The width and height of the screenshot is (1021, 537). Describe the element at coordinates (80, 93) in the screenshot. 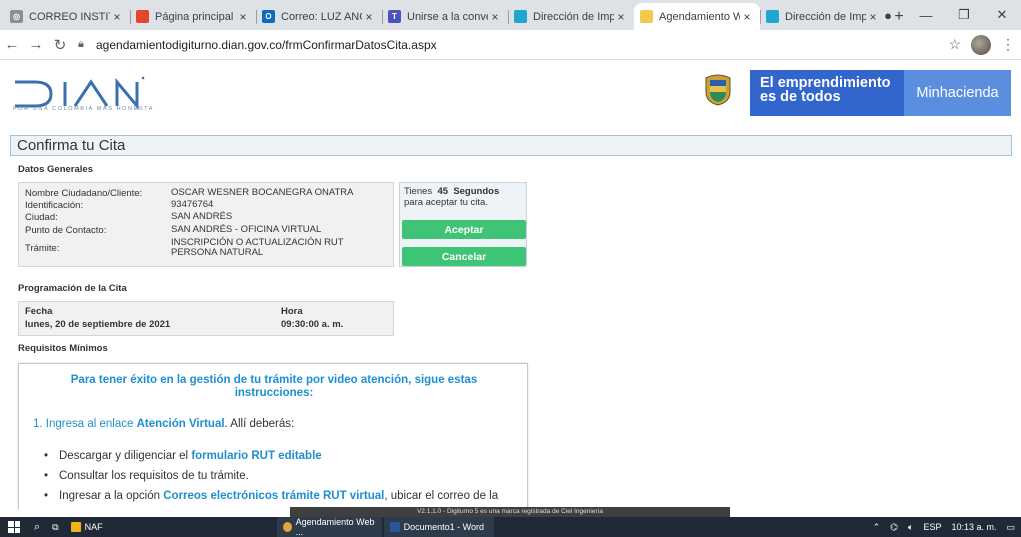

I see `dian-logo` at that location.